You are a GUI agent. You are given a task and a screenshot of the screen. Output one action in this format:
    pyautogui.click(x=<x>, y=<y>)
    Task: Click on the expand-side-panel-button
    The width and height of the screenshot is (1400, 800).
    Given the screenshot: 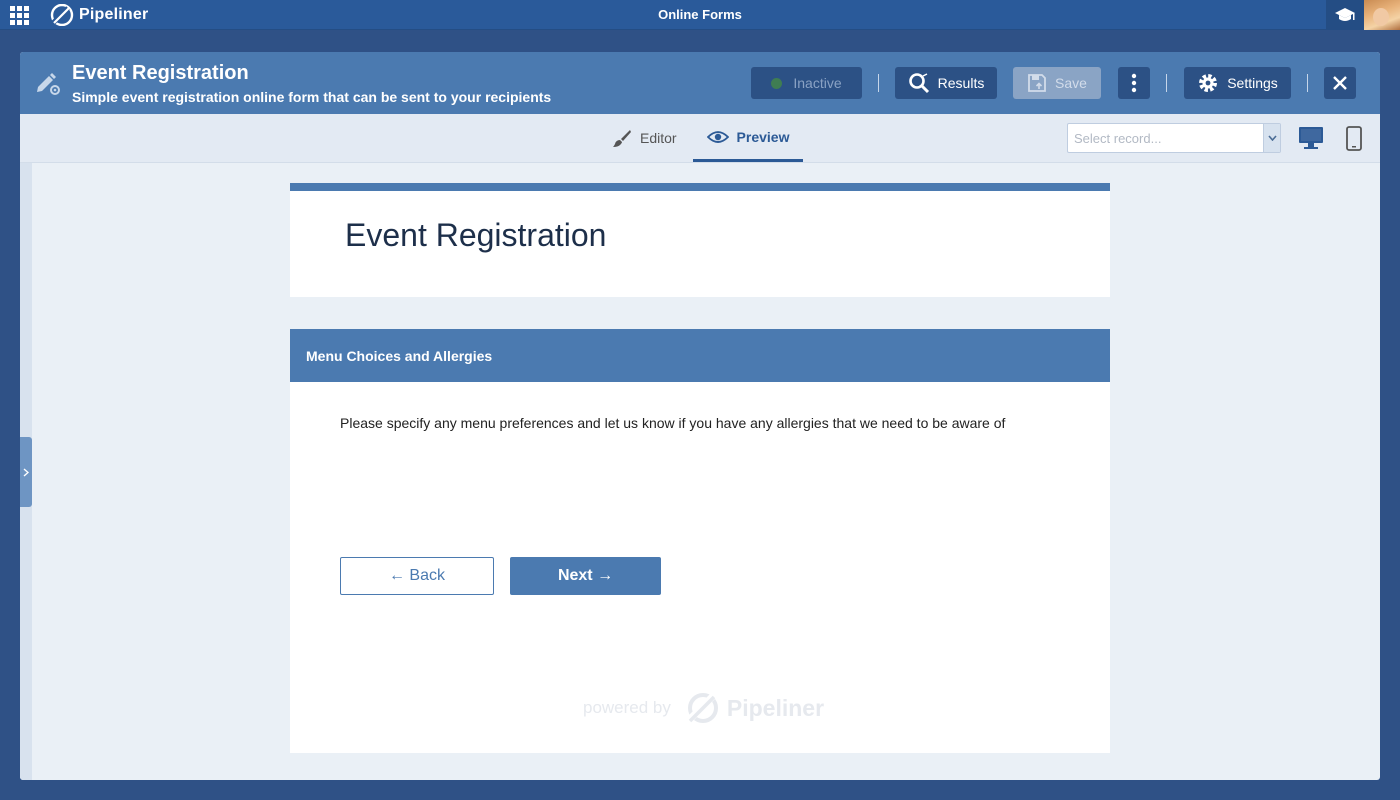 What is the action you would take?
    pyautogui.click(x=26, y=472)
    